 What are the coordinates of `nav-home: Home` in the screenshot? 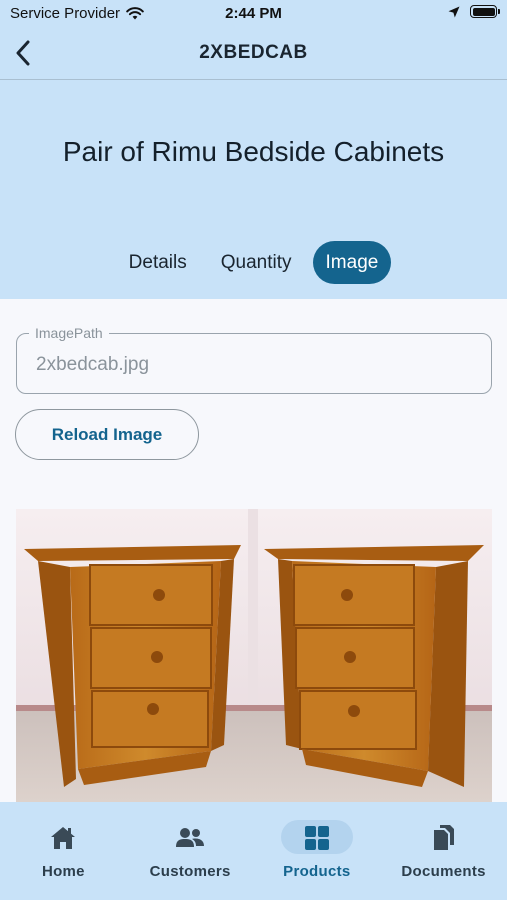 It's located at (63, 851).